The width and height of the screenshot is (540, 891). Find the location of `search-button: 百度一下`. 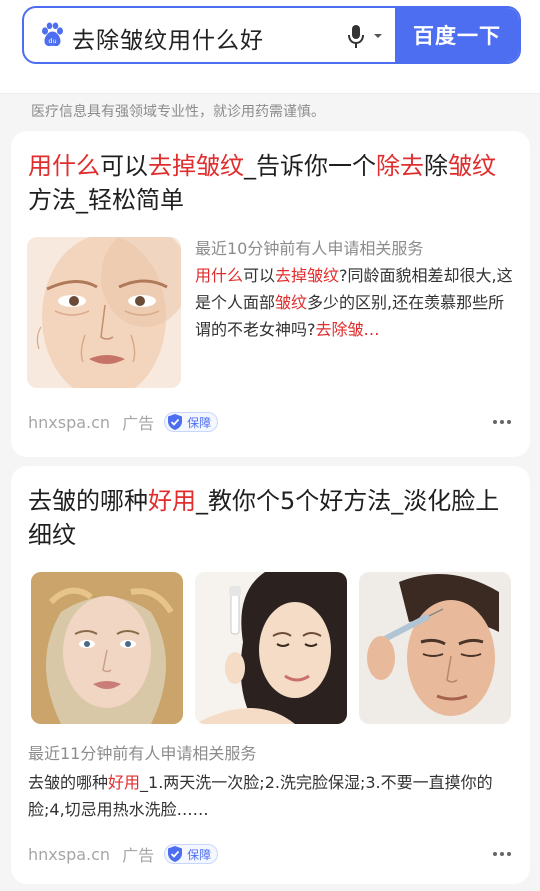

search-button: 百度一下 is located at coordinates (457, 35).